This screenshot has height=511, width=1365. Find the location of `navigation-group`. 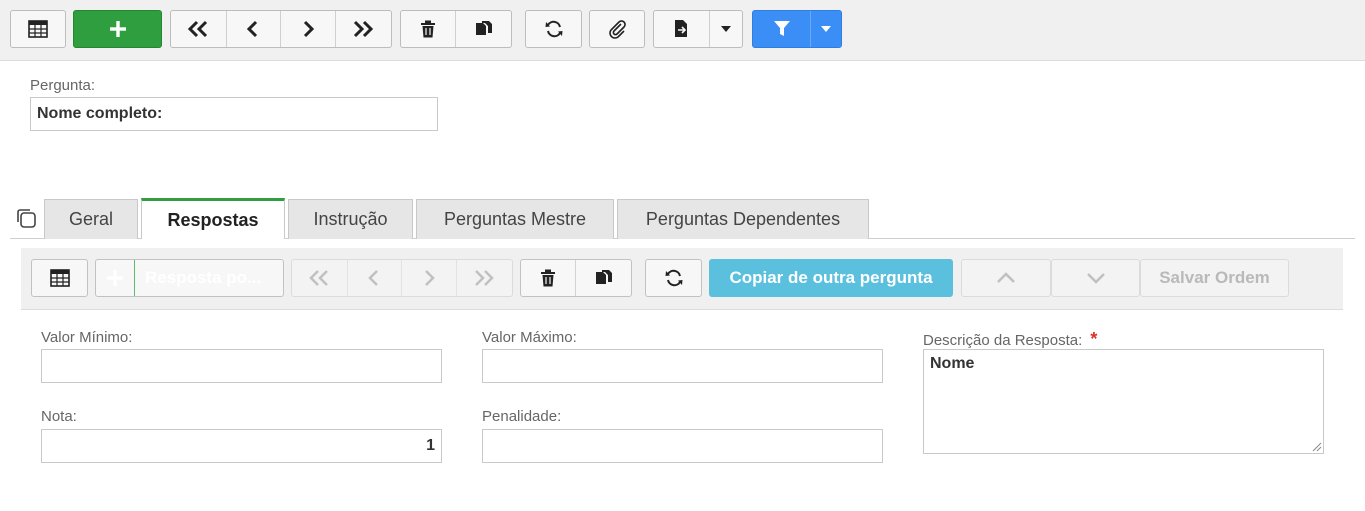

navigation-group is located at coordinates (281, 29).